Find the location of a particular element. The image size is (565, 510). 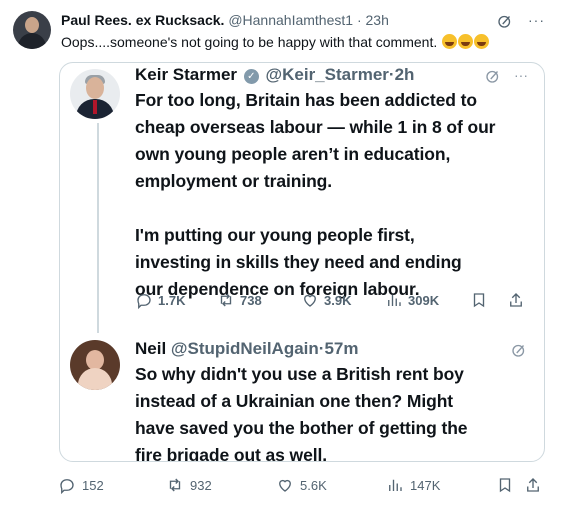

quoted-top-icons is located at coordinates (519, 351).